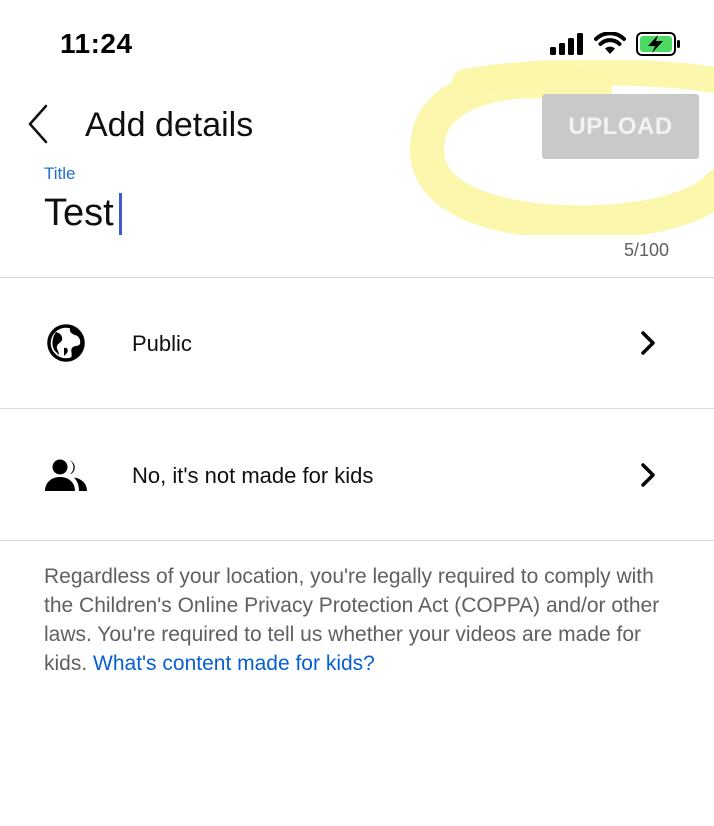 This screenshot has width=714, height=826. What do you see at coordinates (620, 126) in the screenshot?
I see `upload-button: UPLOAD` at bounding box center [620, 126].